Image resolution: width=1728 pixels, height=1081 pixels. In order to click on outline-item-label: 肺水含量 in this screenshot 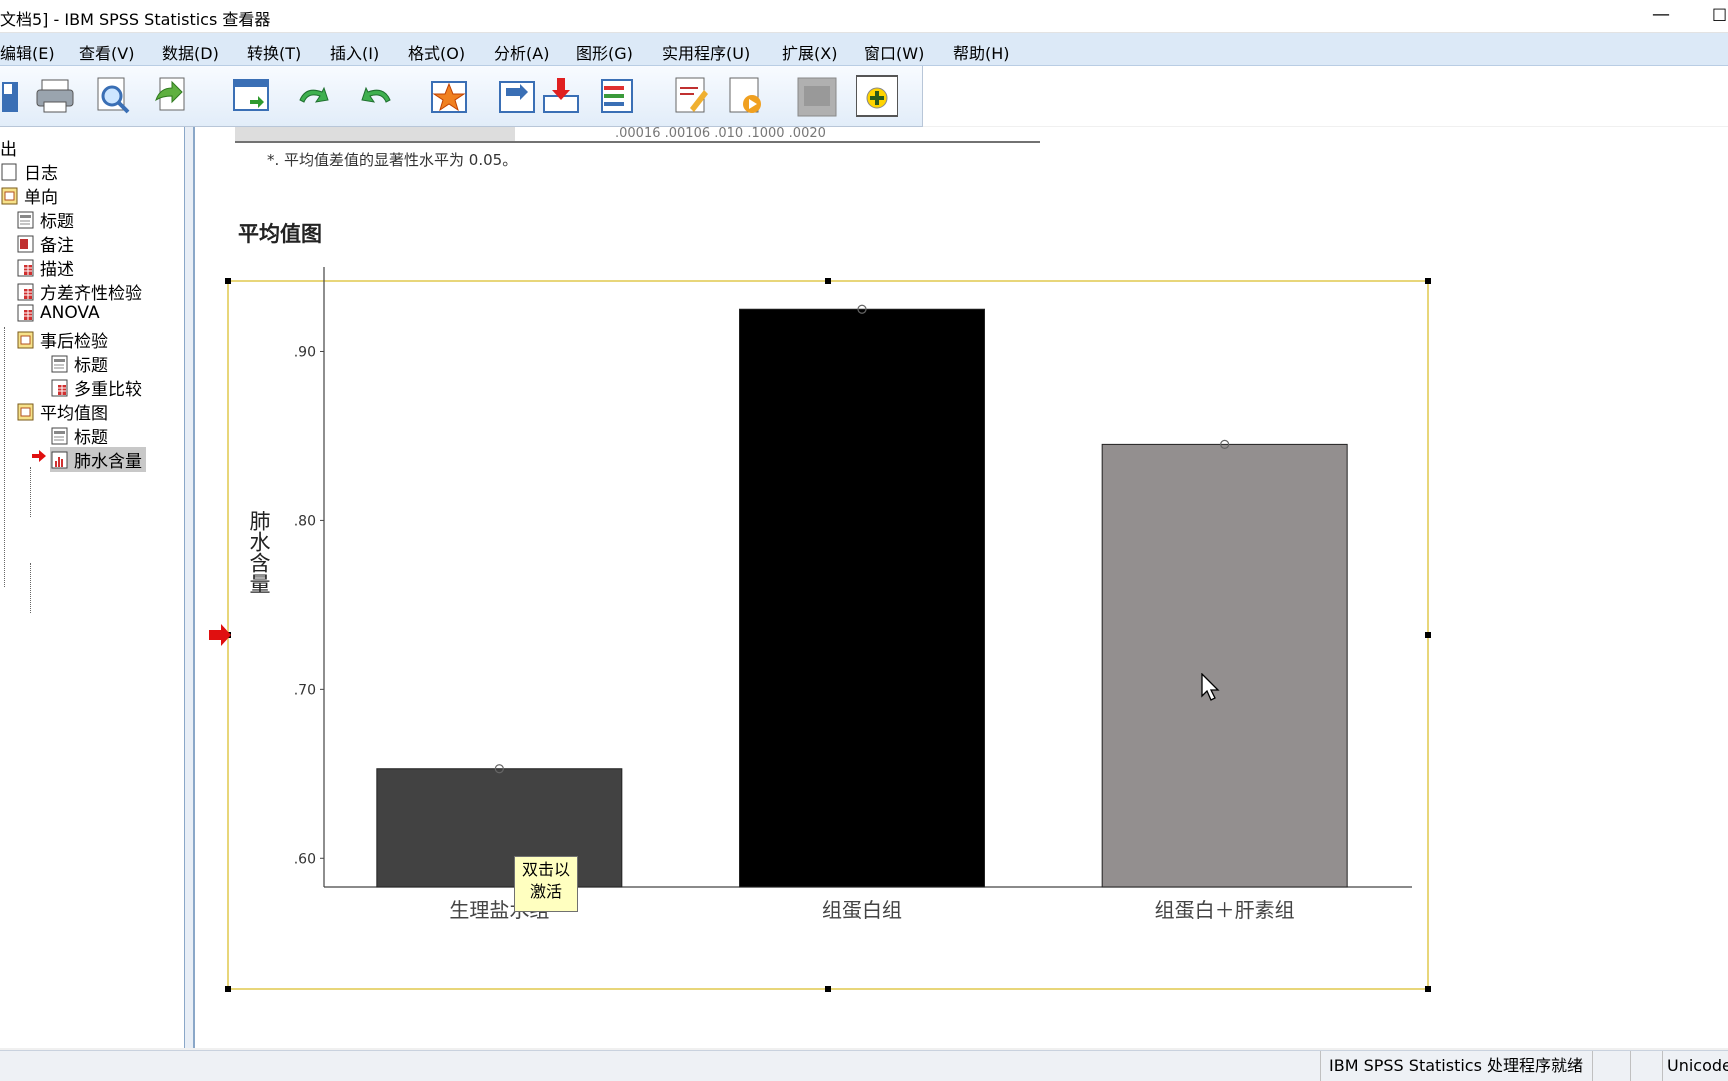, I will do `click(108, 462)`.